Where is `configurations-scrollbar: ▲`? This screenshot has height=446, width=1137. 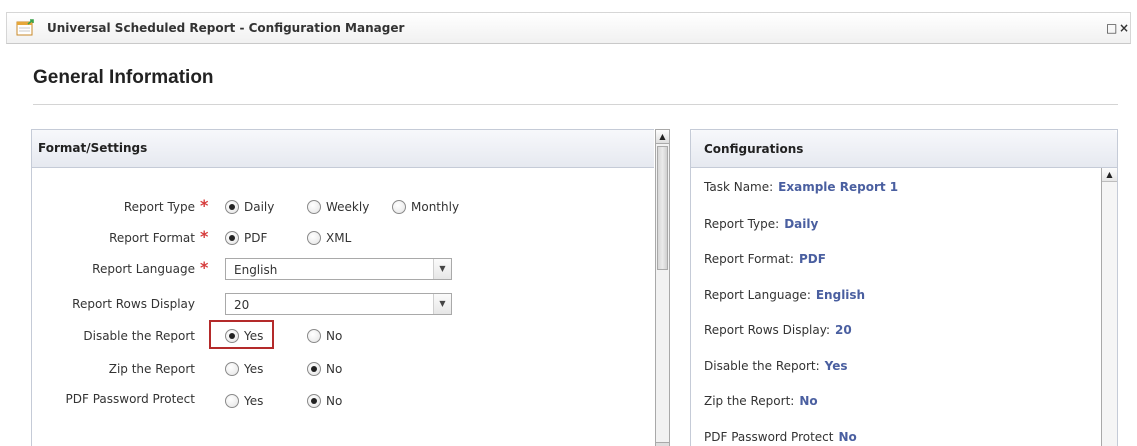 configurations-scrollbar: ▲ is located at coordinates (1109, 307).